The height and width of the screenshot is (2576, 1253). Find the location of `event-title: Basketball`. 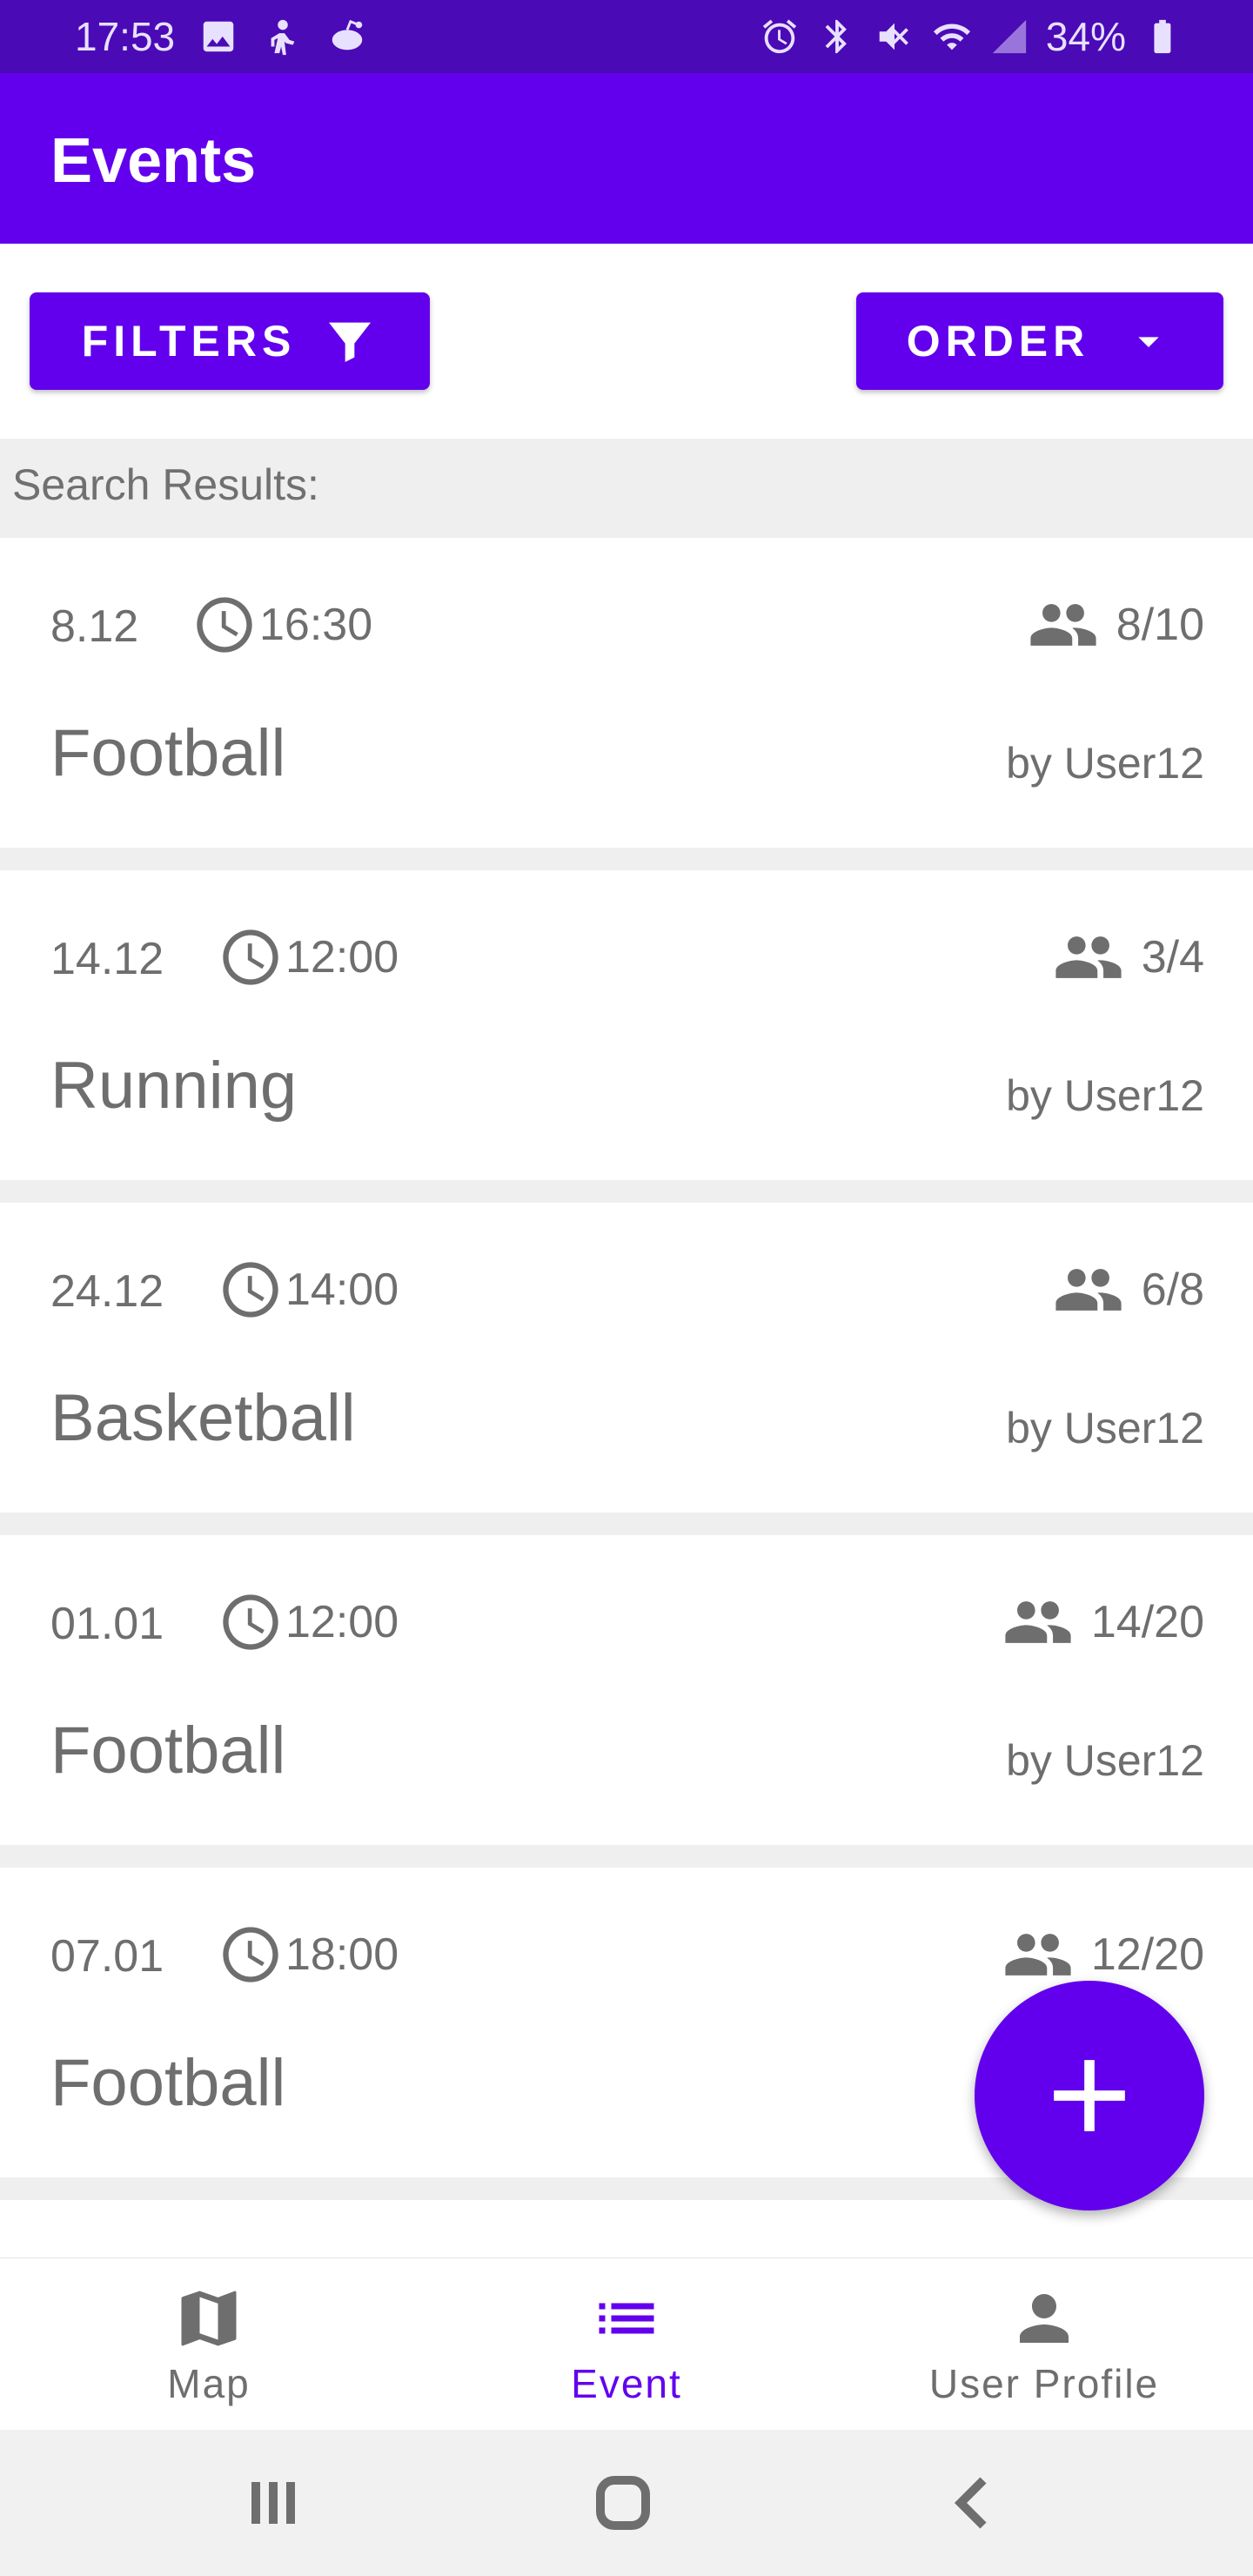

event-title: Basketball is located at coordinates (203, 1418).